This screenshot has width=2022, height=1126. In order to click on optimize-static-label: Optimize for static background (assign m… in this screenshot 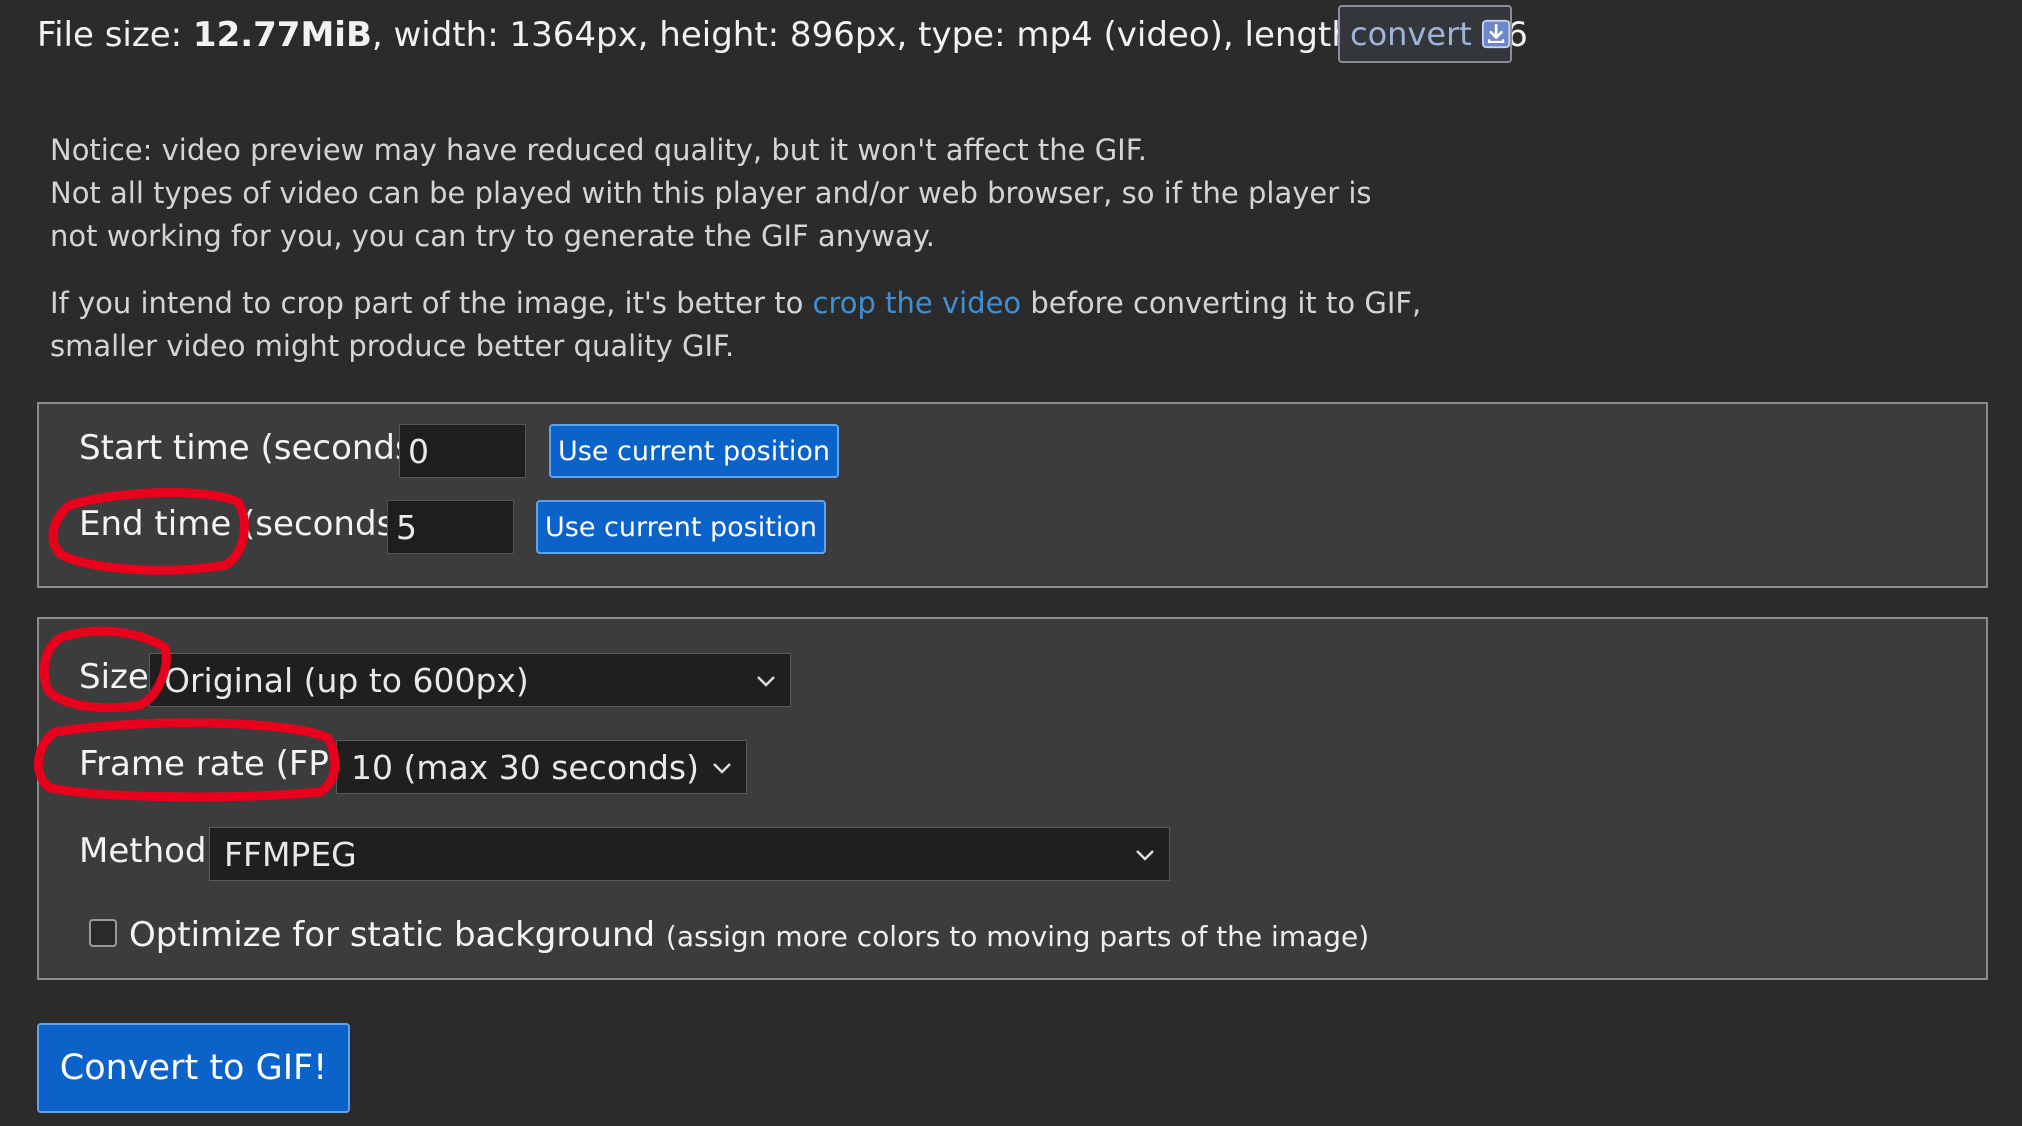, I will do `click(749, 935)`.